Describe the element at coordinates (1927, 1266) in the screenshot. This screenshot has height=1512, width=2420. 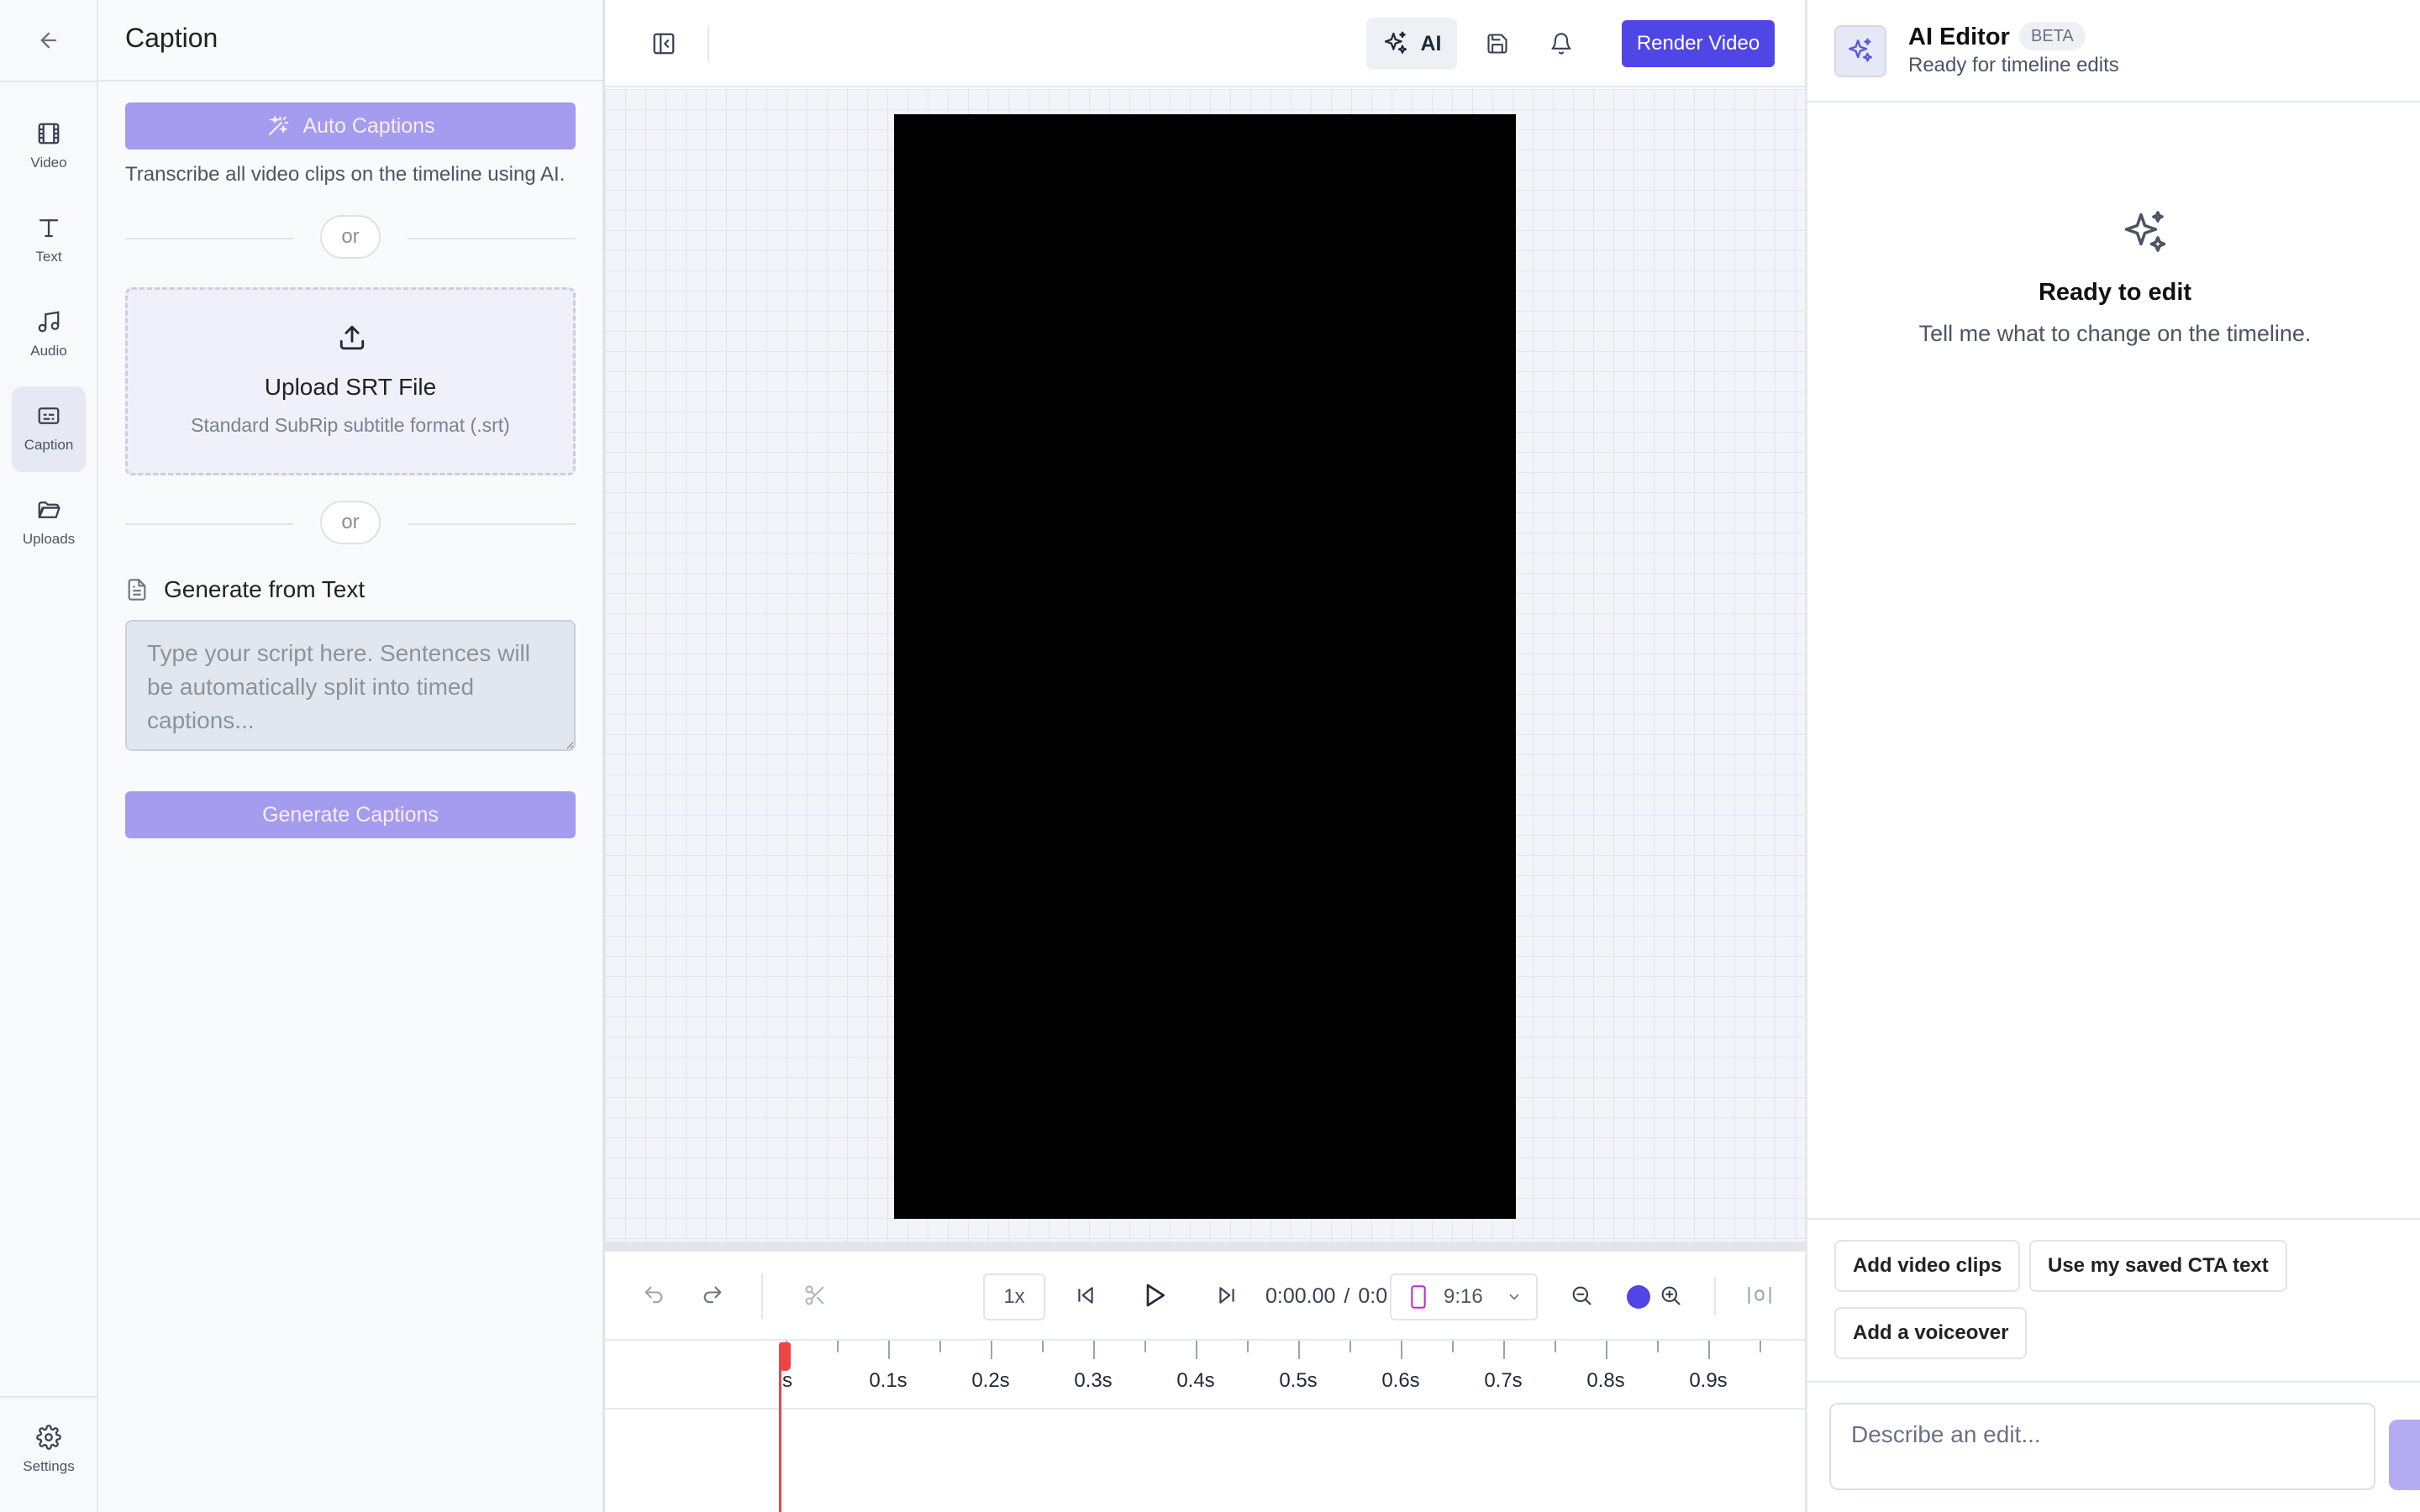
I see `suggestion-chip: Add video clips` at that location.